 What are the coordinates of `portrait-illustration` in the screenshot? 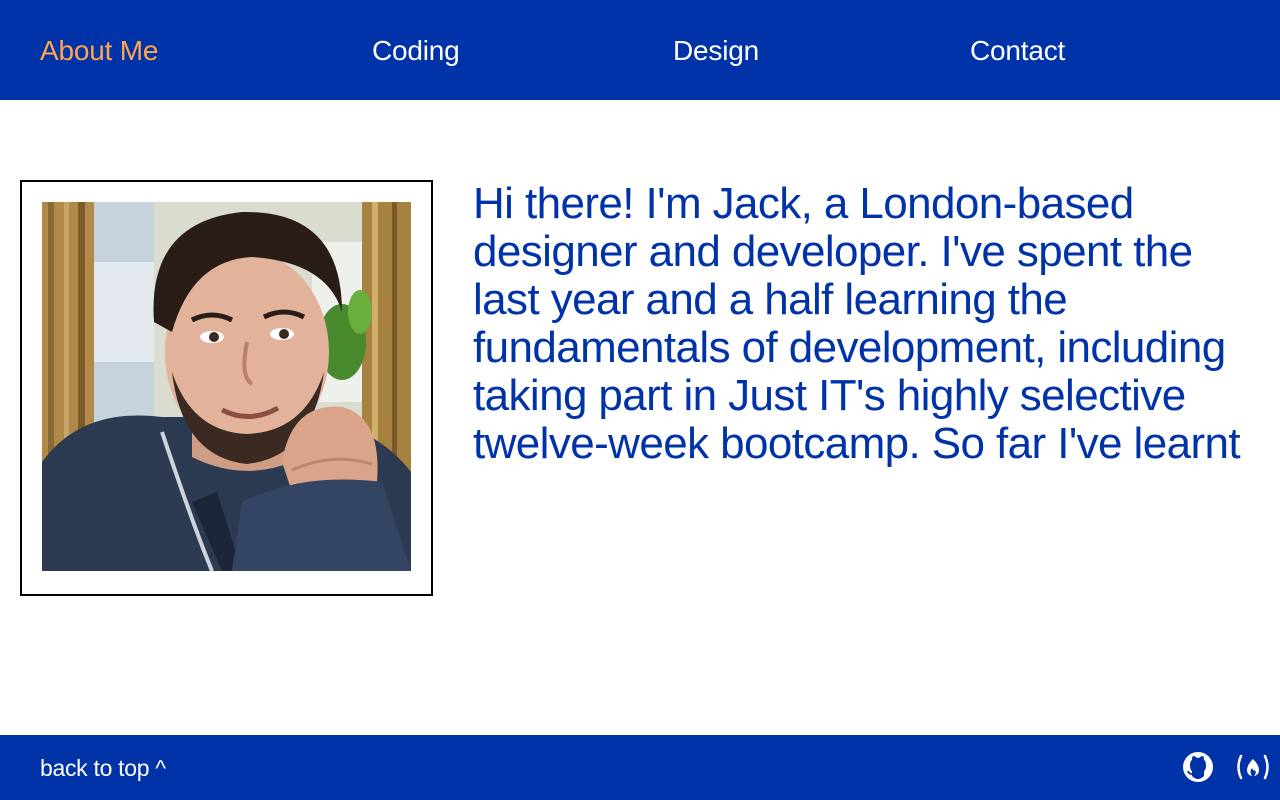 It's located at (226, 386).